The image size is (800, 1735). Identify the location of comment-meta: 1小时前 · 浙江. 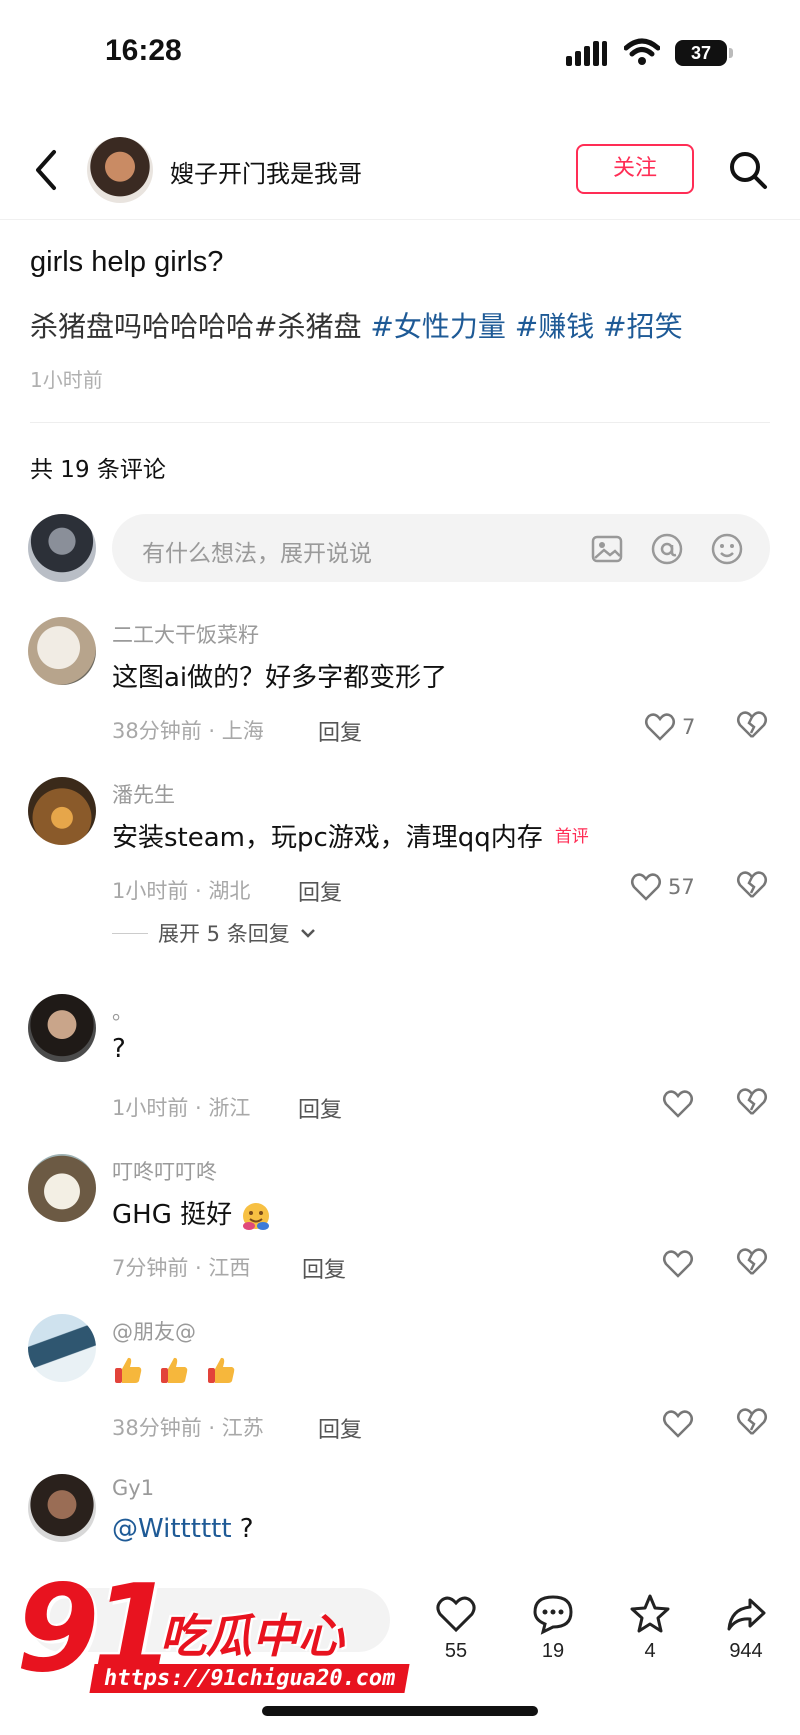
(181, 1108).